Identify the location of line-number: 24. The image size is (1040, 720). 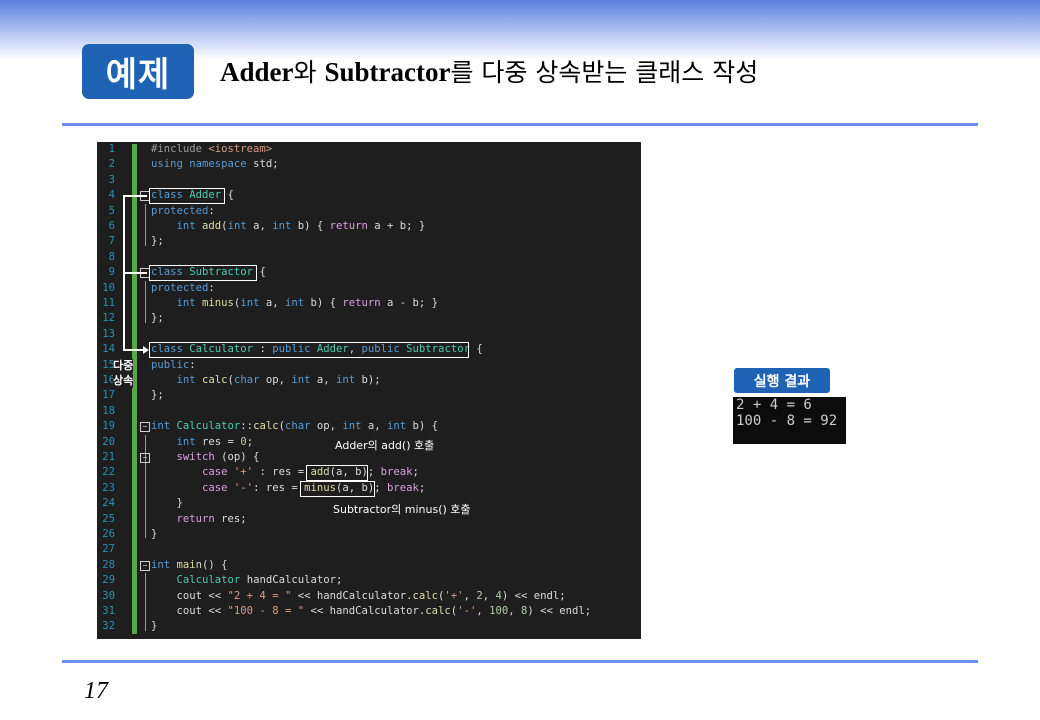
(108, 503).